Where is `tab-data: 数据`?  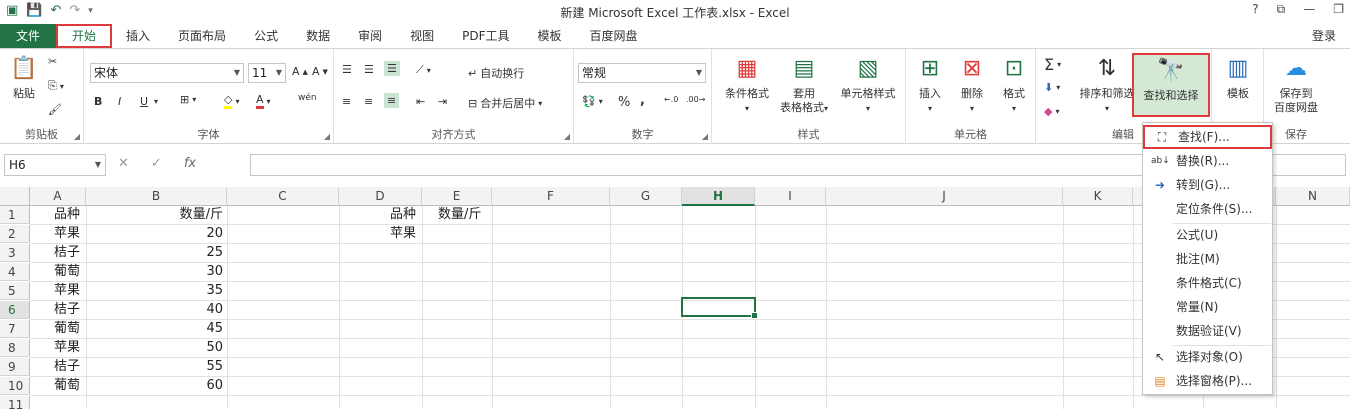 tab-data: 数据 is located at coordinates (318, 36).